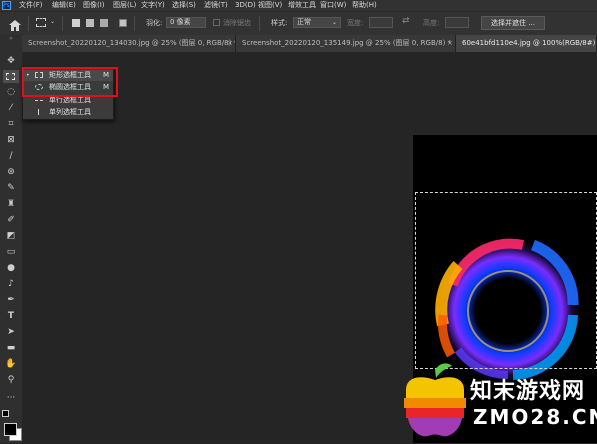 This screenshot has height=444, width=597. Describe the element at coordinates (435, 400) in the screenshot. I see `watermark-logo-icon` at that location.